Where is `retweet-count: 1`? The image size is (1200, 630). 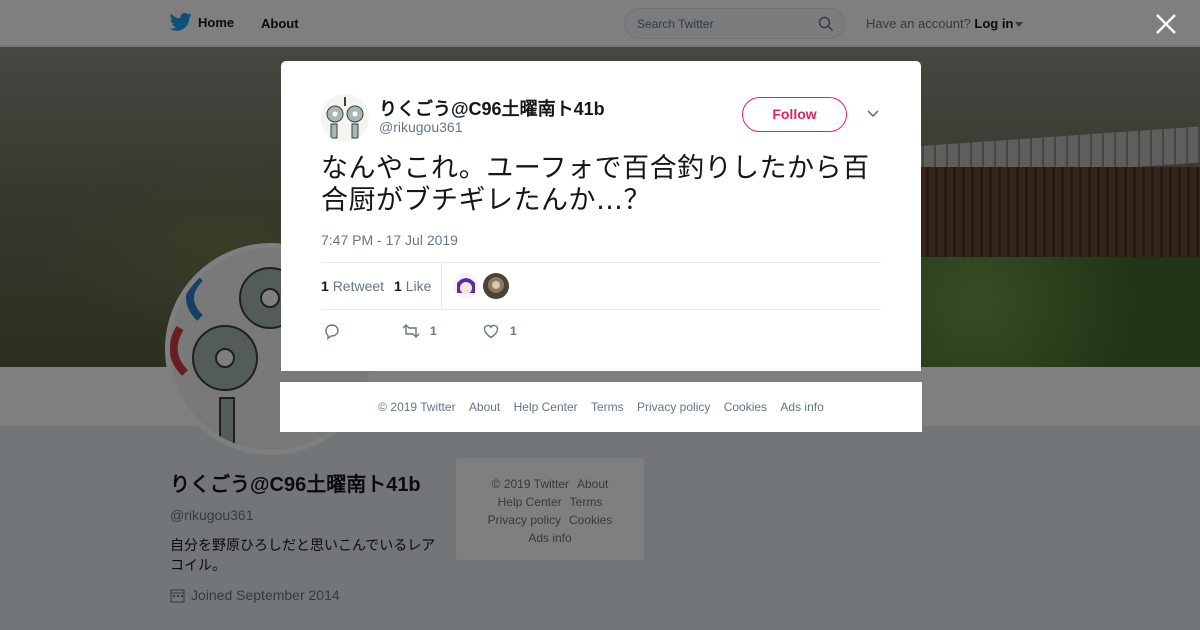 retweet-count: 1 is located at coordinates (325, 286).